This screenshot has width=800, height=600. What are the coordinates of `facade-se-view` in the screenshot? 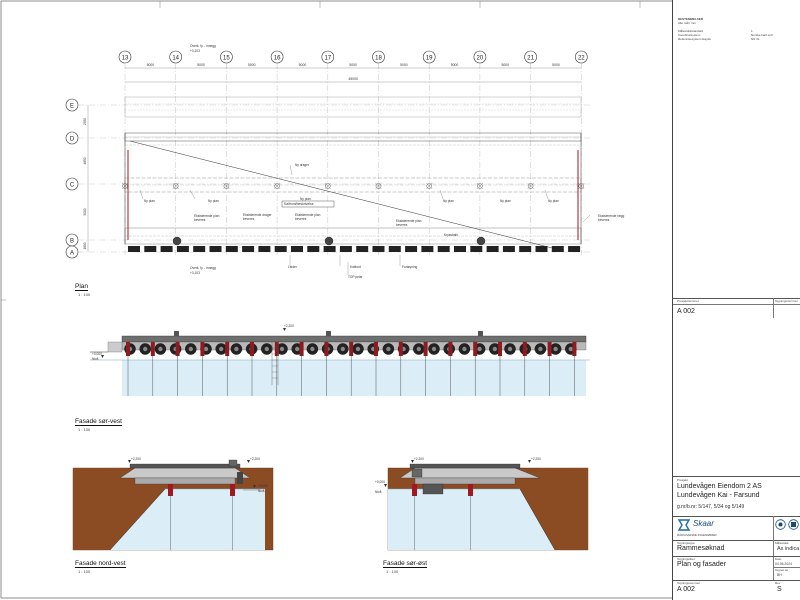 It's located at (486, 505).